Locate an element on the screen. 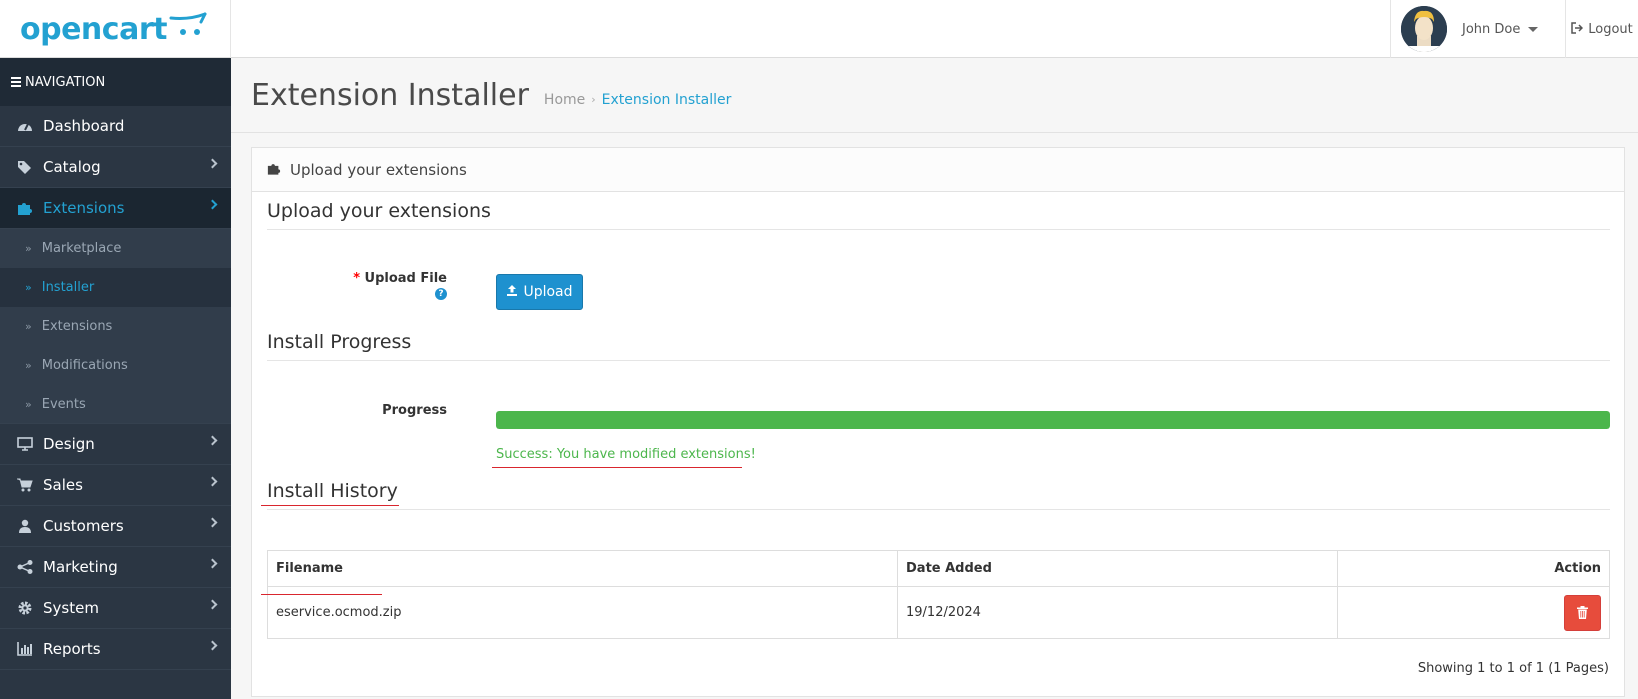 The width and height of the screenshot is (1638, 699). sidebar-item-extensions: Extensions is located at coordinates (115, 208).